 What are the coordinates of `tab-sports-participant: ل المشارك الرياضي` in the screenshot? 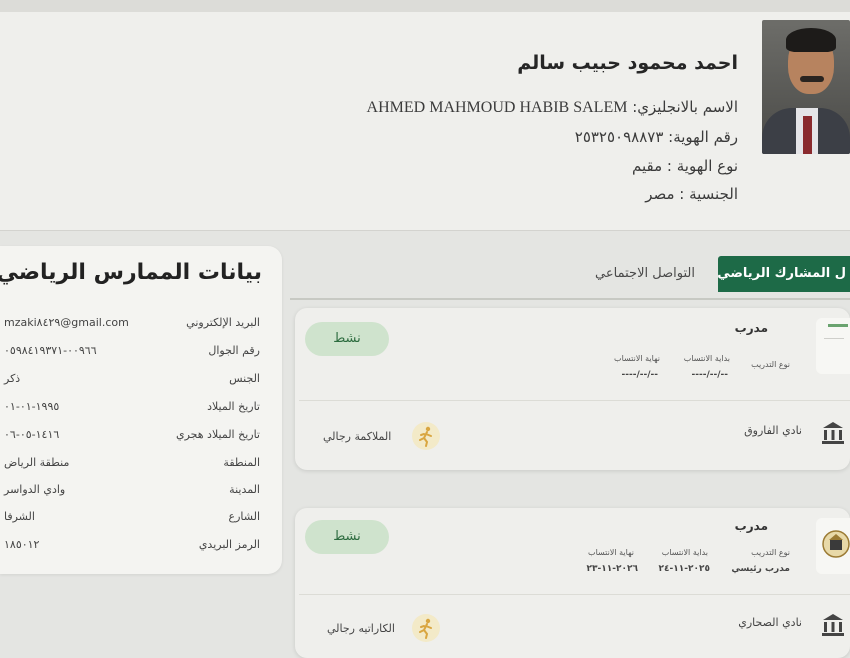 It's located at (783, 274).